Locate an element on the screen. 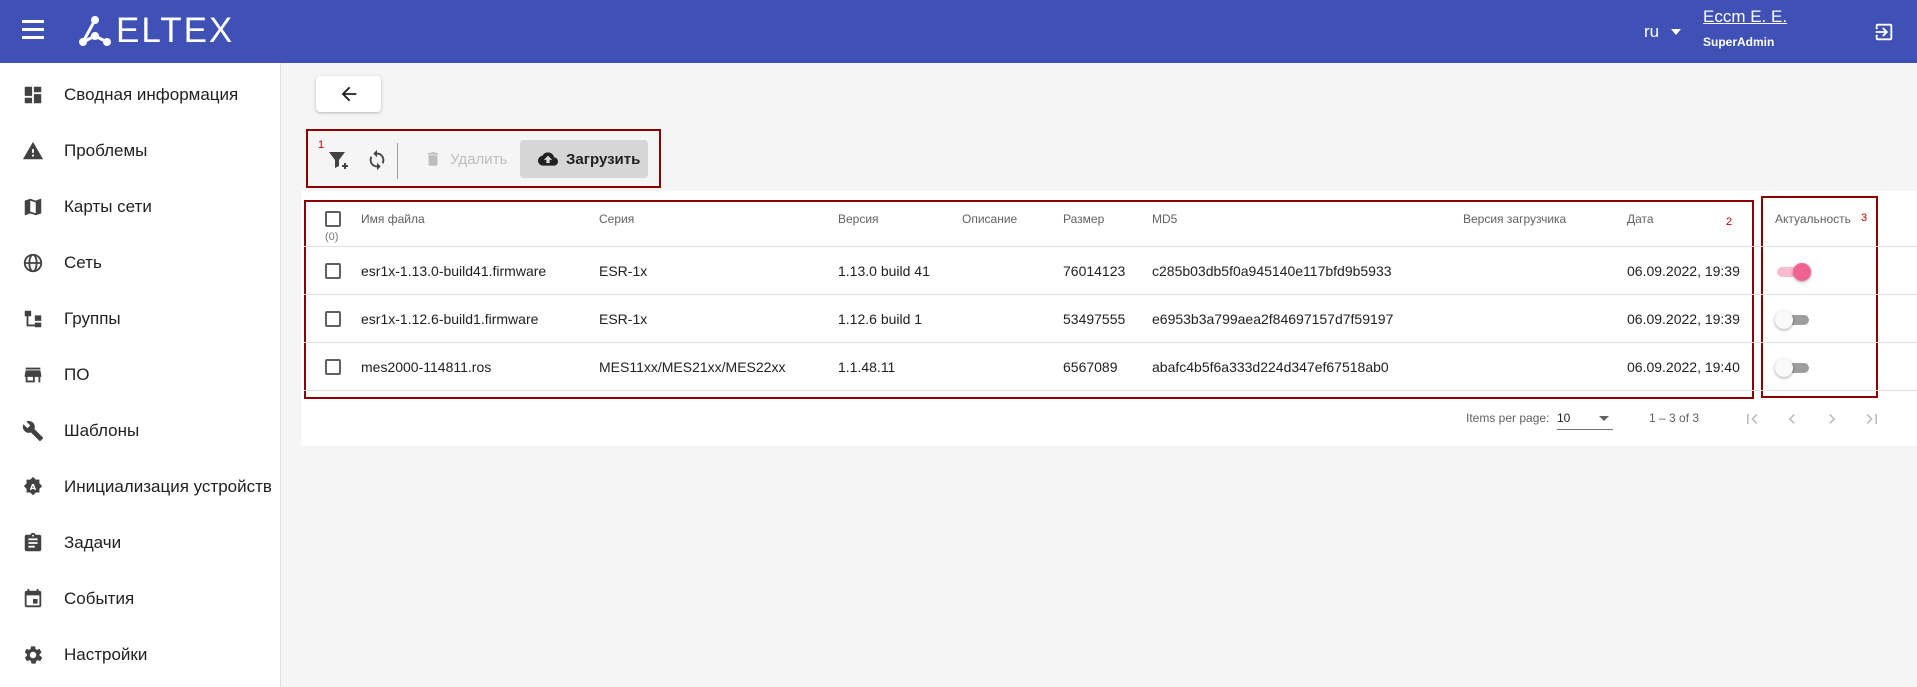 The height and width of the screenshot is (687, 1917). sidebar-item-tasks: Задачи is located at coordinates (140, 543).